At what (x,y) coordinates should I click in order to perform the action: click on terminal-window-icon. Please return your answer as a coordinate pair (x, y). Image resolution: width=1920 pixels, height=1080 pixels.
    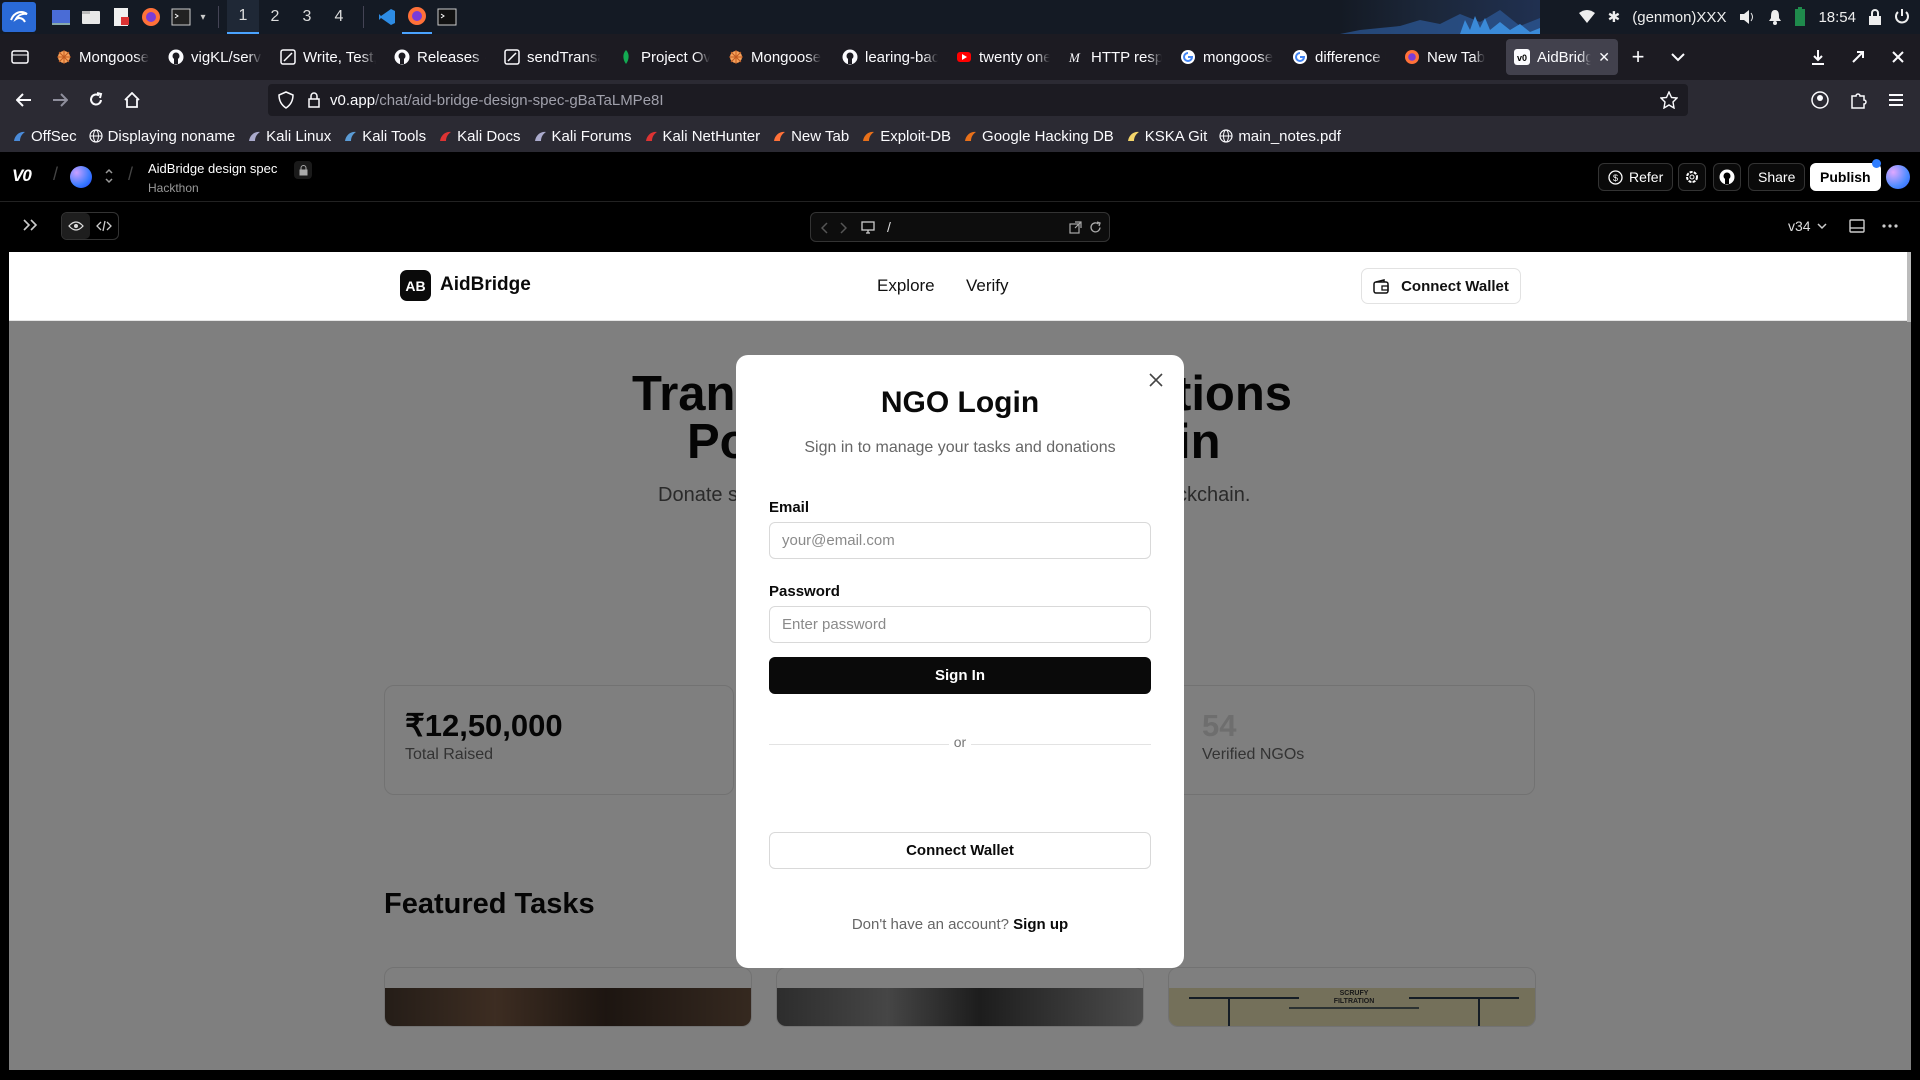
    Looking at the image, I should click on (447, 17).